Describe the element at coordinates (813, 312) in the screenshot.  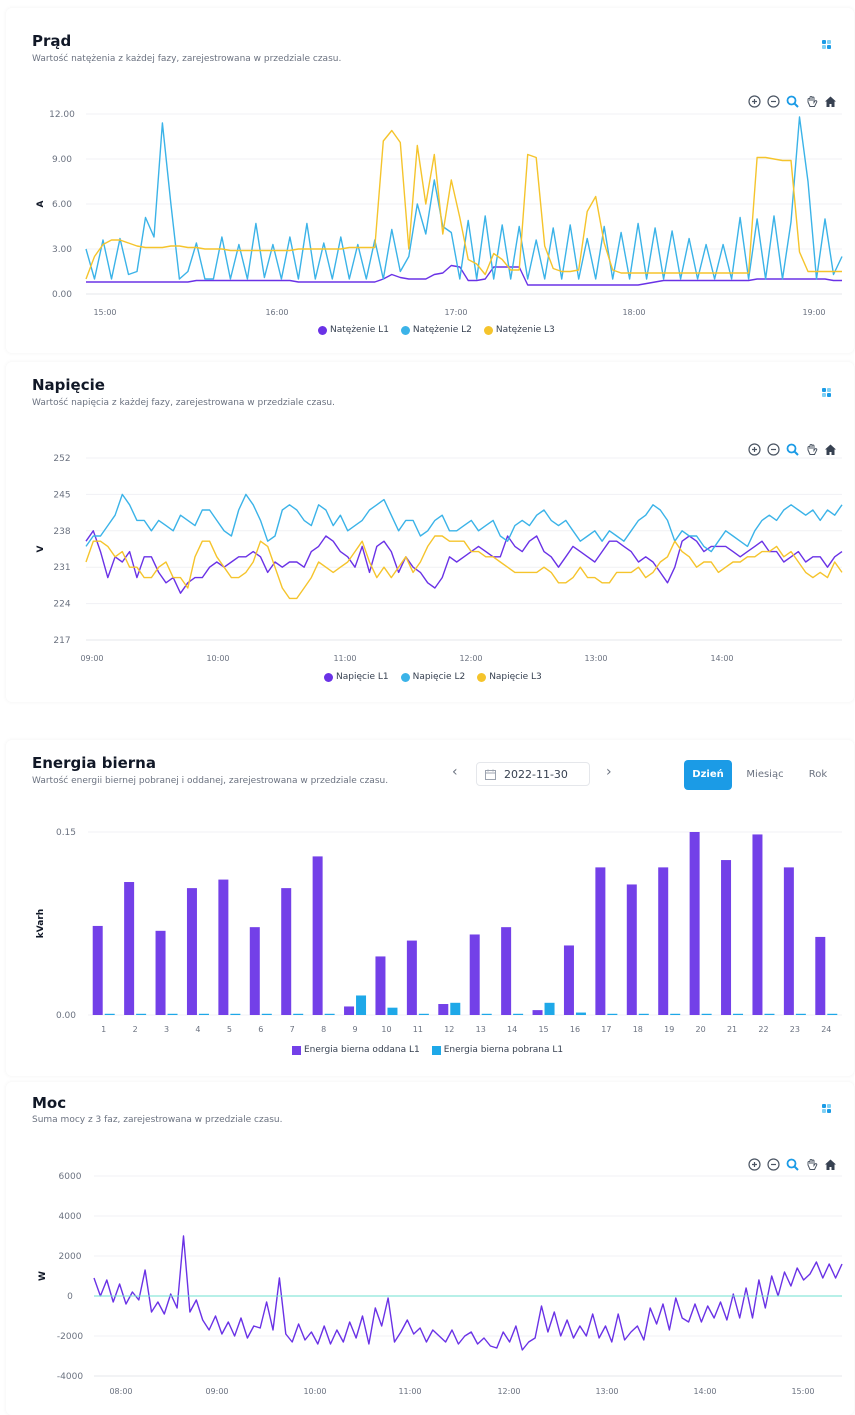
I see `x-tick-label: 19:00` at that location.